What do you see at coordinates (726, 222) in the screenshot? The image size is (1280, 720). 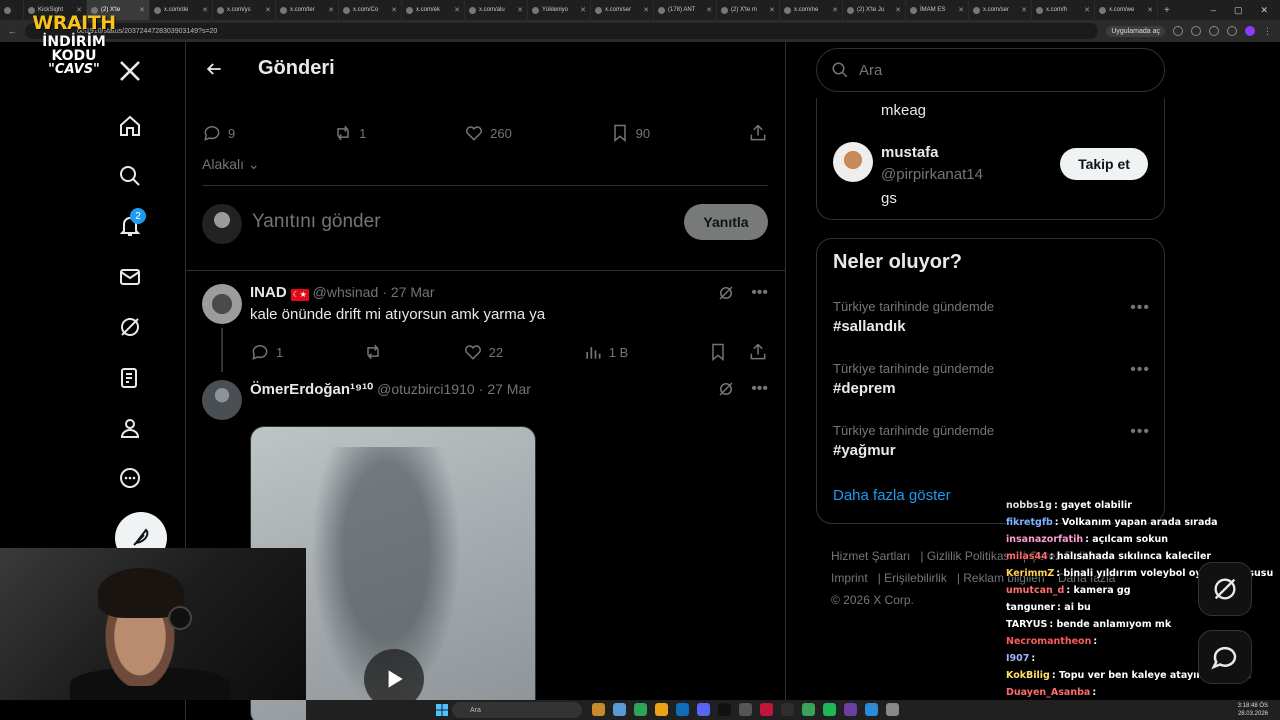 I see `reply-button: Yanıtla` at bounding box center [726, 222].